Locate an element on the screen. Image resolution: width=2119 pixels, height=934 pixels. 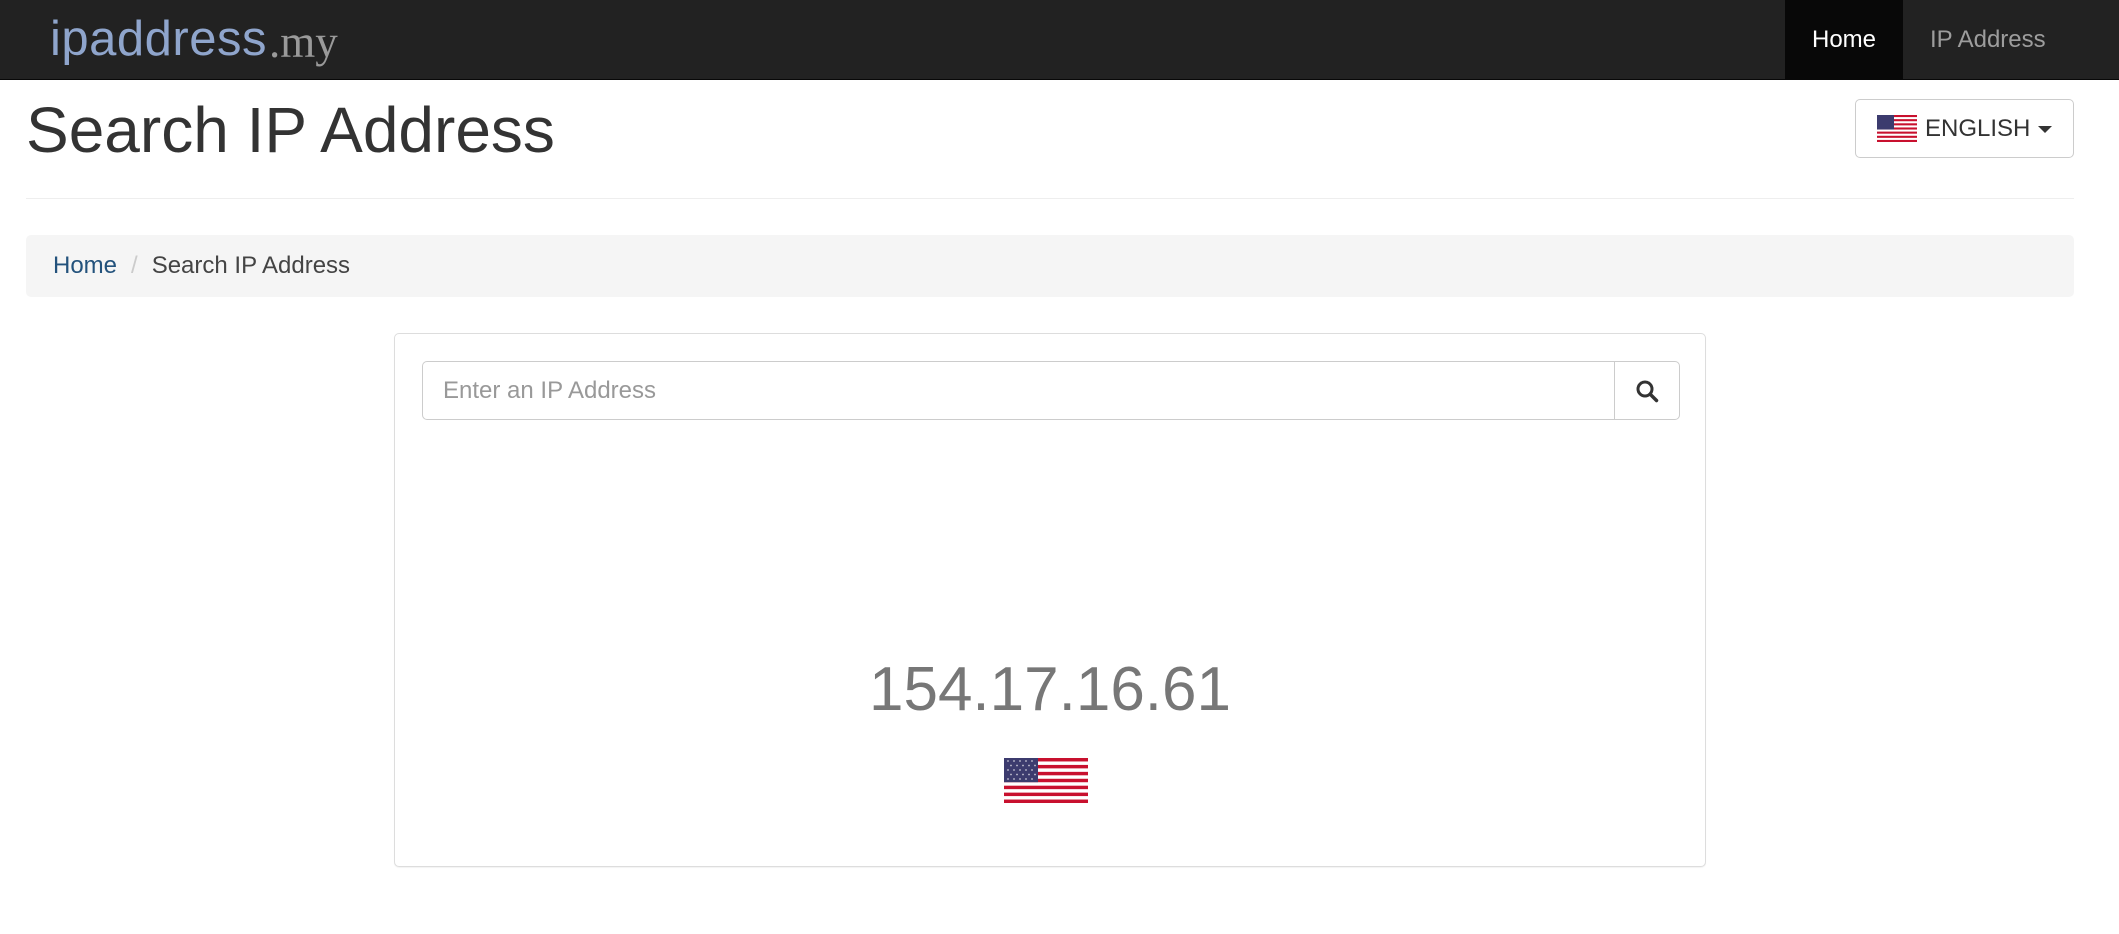
top-navbar: ipaddress .my Home IP Address is located at coordinates (1059, 40).